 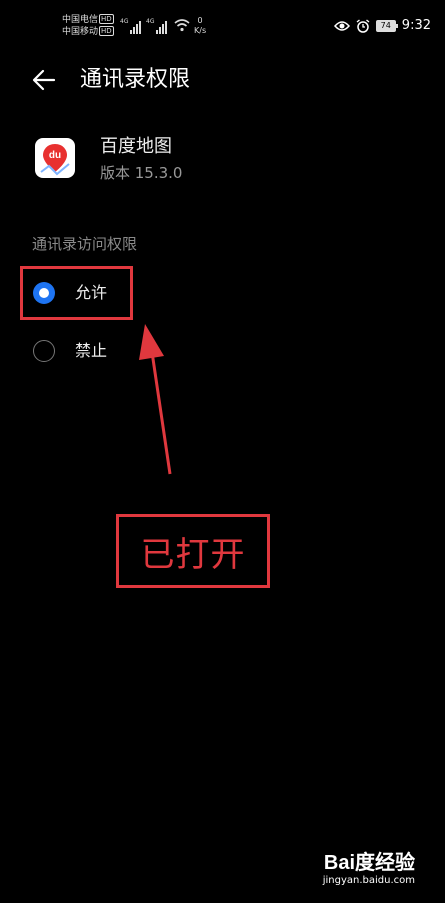 What do you see at coordinates (341, 25) in the screenshot?
I see `eye-icon` at bounding box center [341, 25].